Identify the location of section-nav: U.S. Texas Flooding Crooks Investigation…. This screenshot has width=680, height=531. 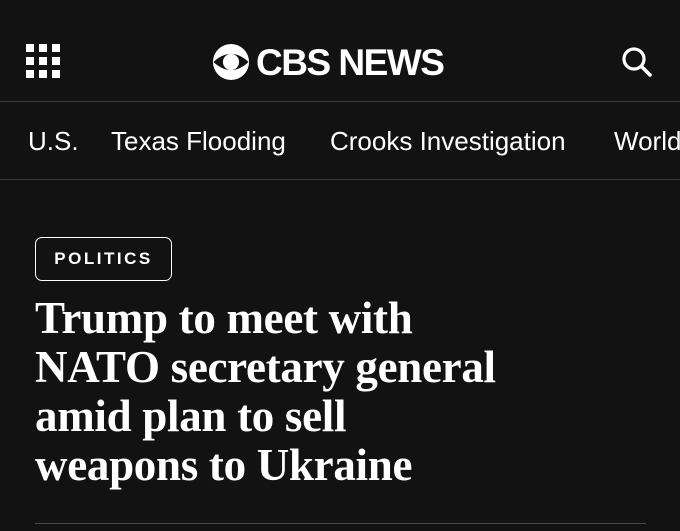
(340, 141).